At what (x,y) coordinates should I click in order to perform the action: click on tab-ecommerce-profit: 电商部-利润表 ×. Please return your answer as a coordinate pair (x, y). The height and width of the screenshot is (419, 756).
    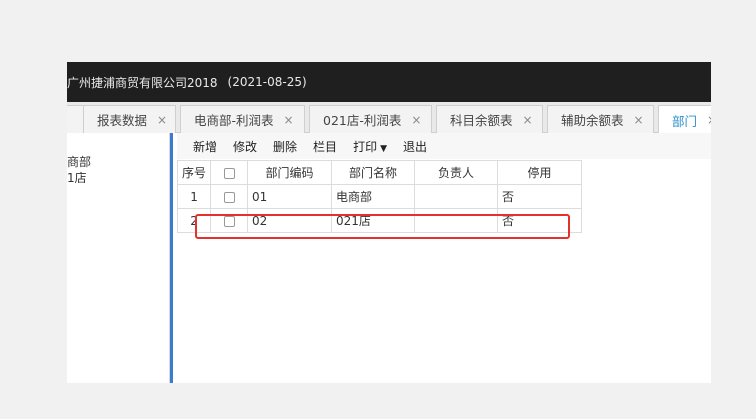
    Looking at the image, I should click on (242, 119).